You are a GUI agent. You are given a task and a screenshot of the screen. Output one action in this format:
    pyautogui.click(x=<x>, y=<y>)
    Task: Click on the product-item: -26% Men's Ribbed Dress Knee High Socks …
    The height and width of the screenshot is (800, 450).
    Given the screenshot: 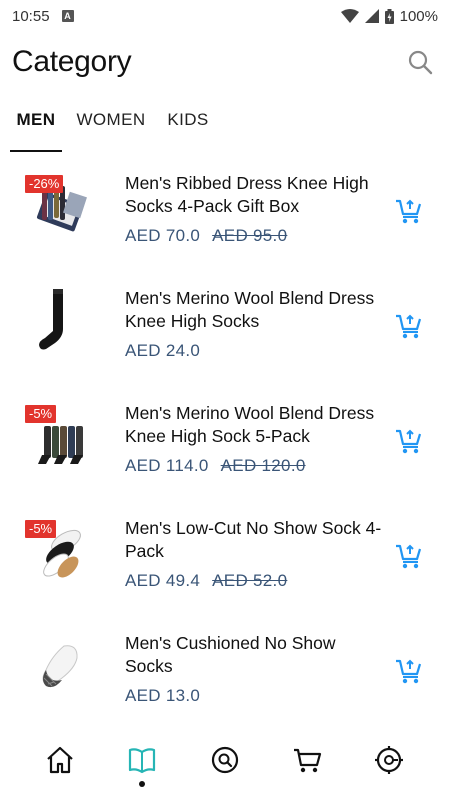 What is the action you would take?
    pyautogui.click(x=225, y=217)
    